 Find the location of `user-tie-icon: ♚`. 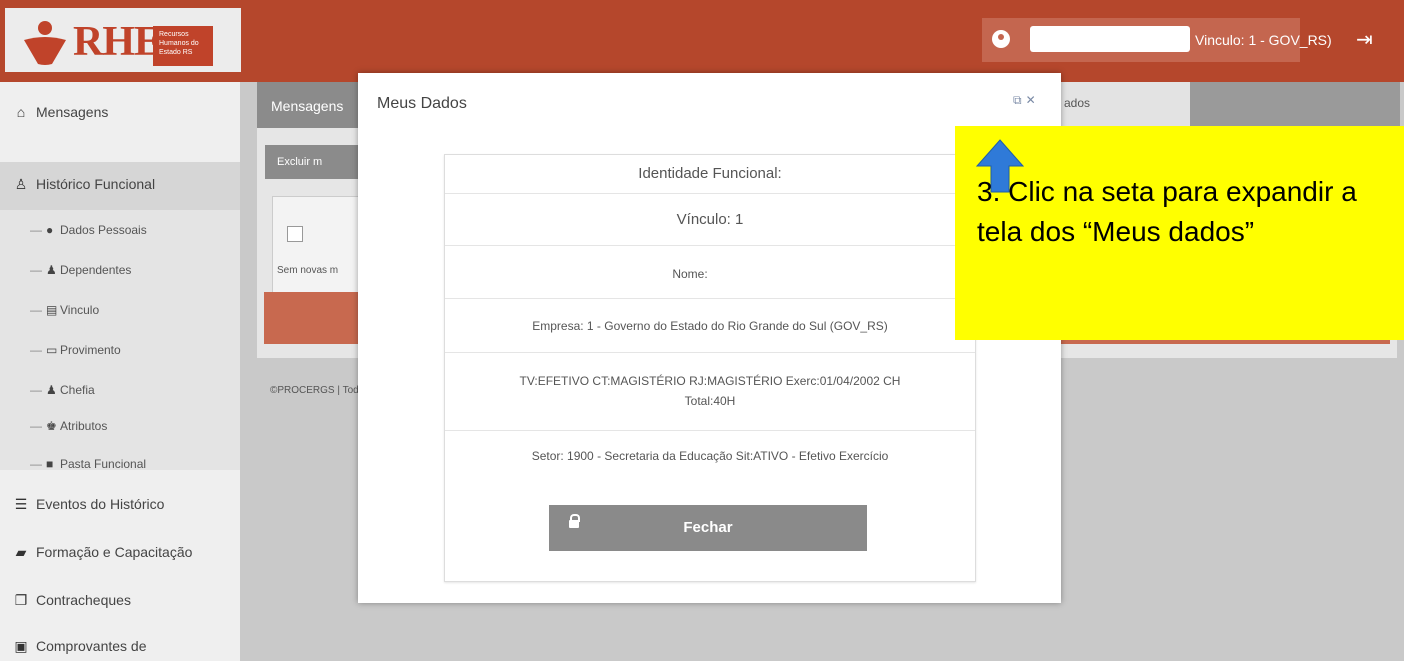

user-tie-icon: ♚ is located at coordinates (51, 426).